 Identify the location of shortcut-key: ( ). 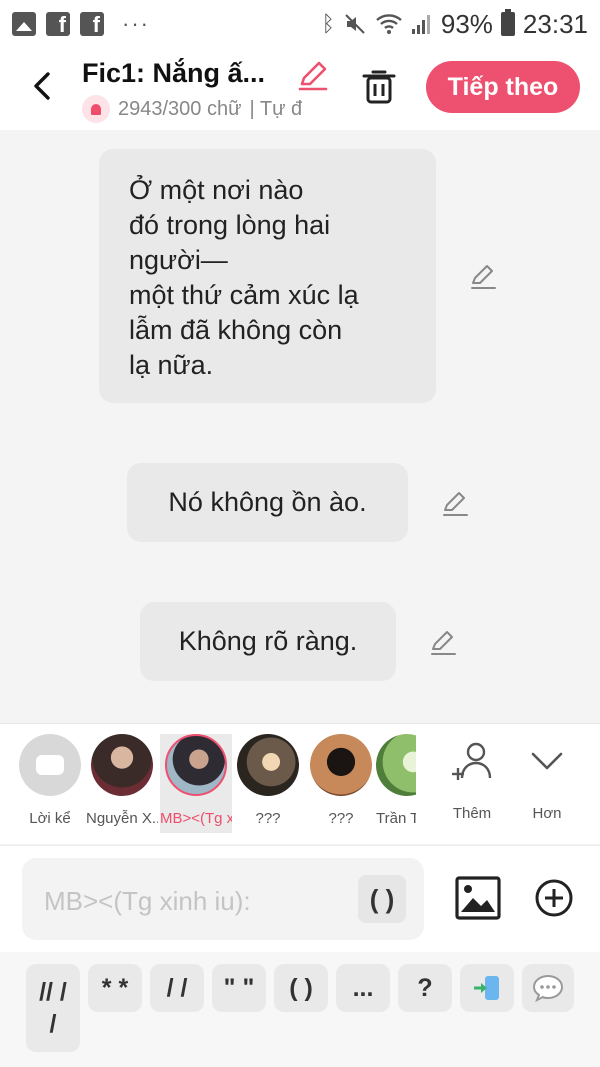
(301, 988).